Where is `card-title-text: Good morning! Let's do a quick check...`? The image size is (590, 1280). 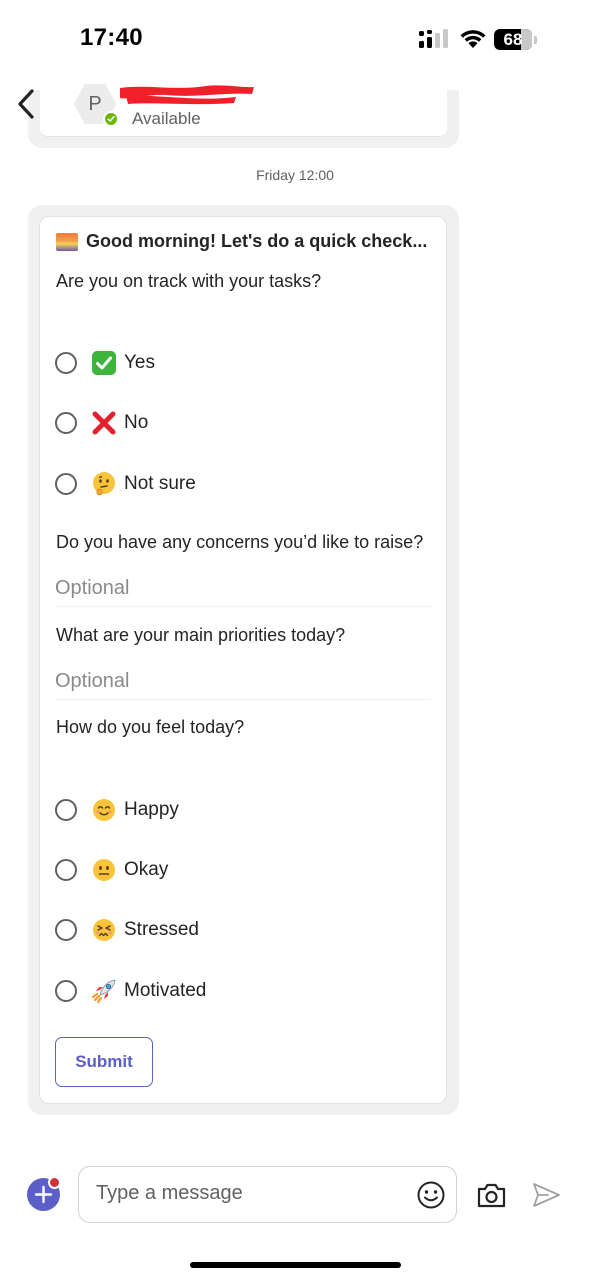 card-title-text: Good morning! Let's do a quick check... is located at coordinates (257, 241).